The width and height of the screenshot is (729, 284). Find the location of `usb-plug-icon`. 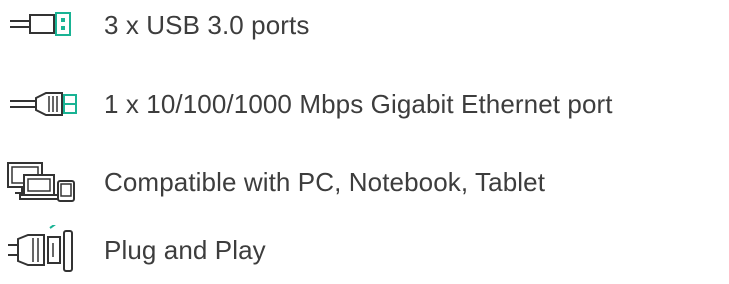

usb-plug-icon is located at coordinates (50, 25).